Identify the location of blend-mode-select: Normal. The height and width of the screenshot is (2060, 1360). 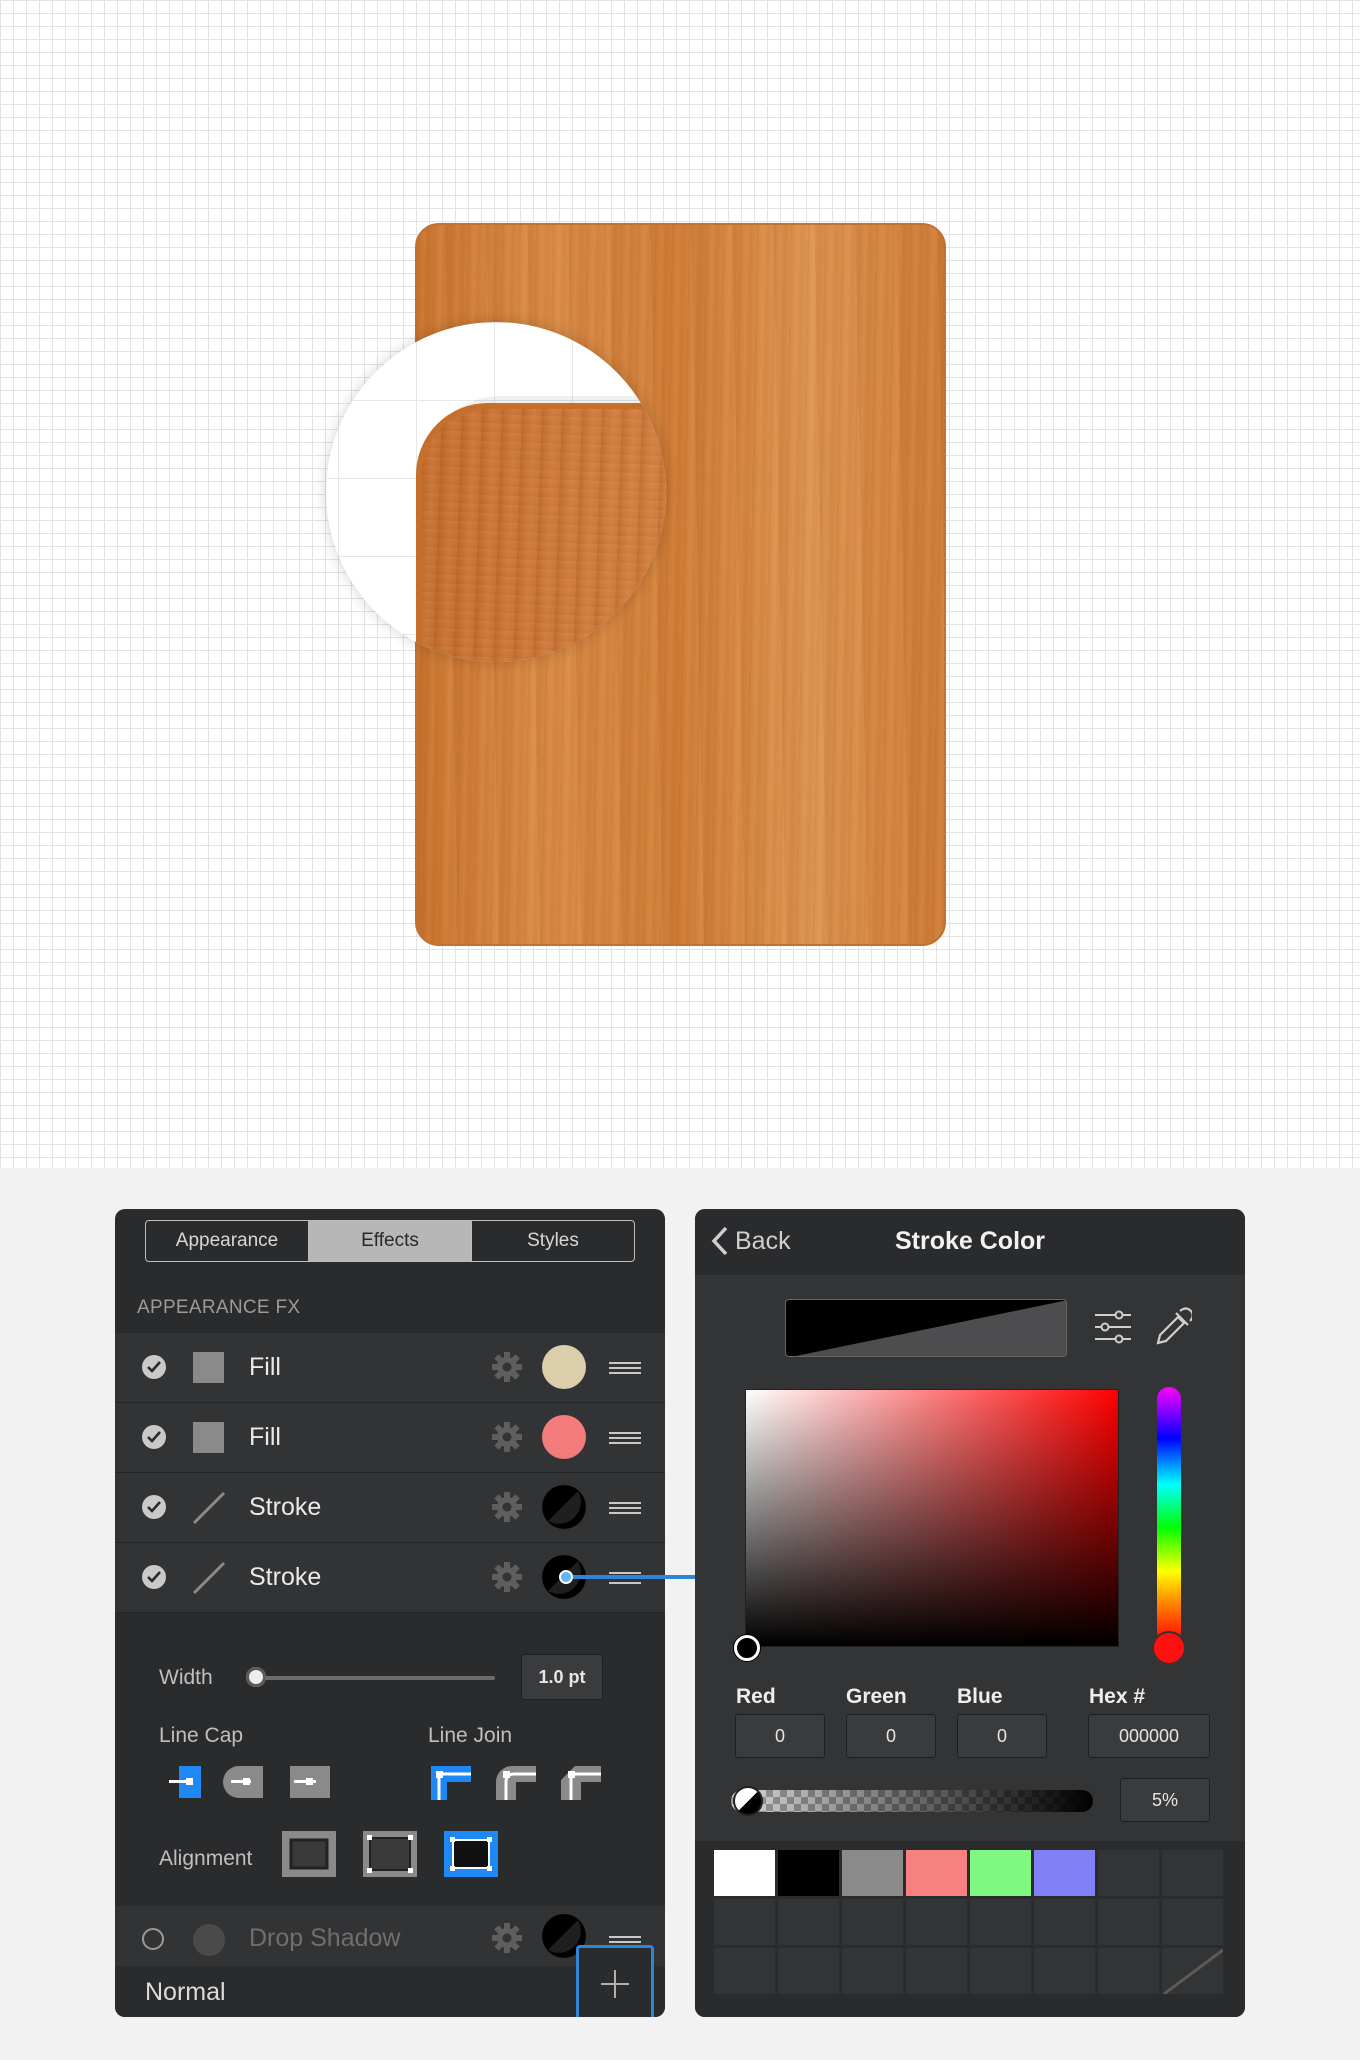
(185, 1992).